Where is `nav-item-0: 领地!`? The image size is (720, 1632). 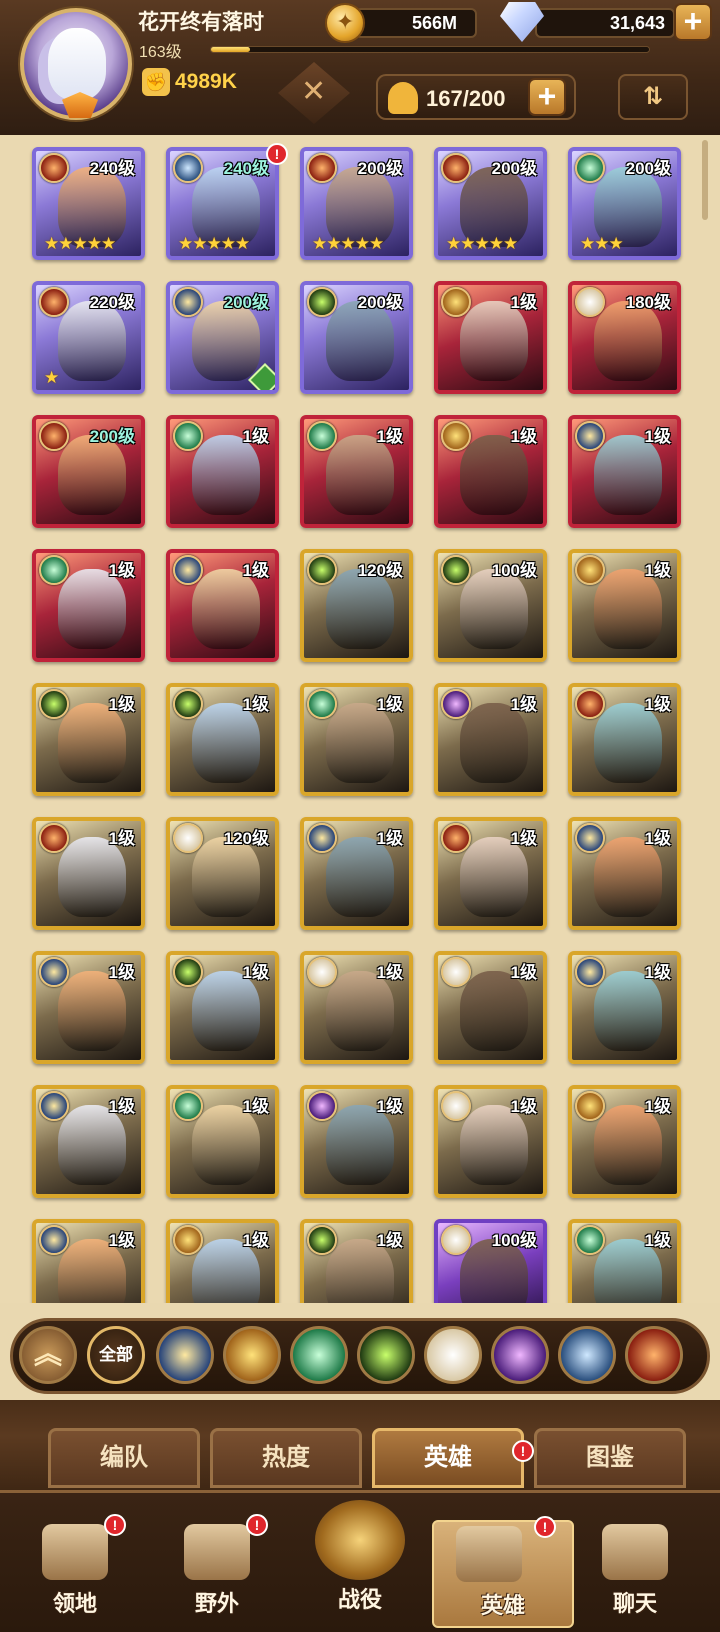 nav-item-0: 领地! is located at coordinates (75, 1571).